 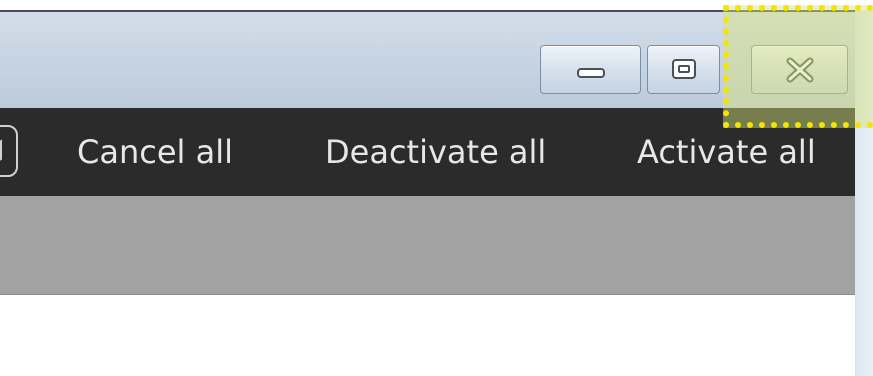 What do you see at coordinates (435, 152) in the screenshot?
I see `deactivate-all-button: Deactivate all` at bounding box center [435, 152].